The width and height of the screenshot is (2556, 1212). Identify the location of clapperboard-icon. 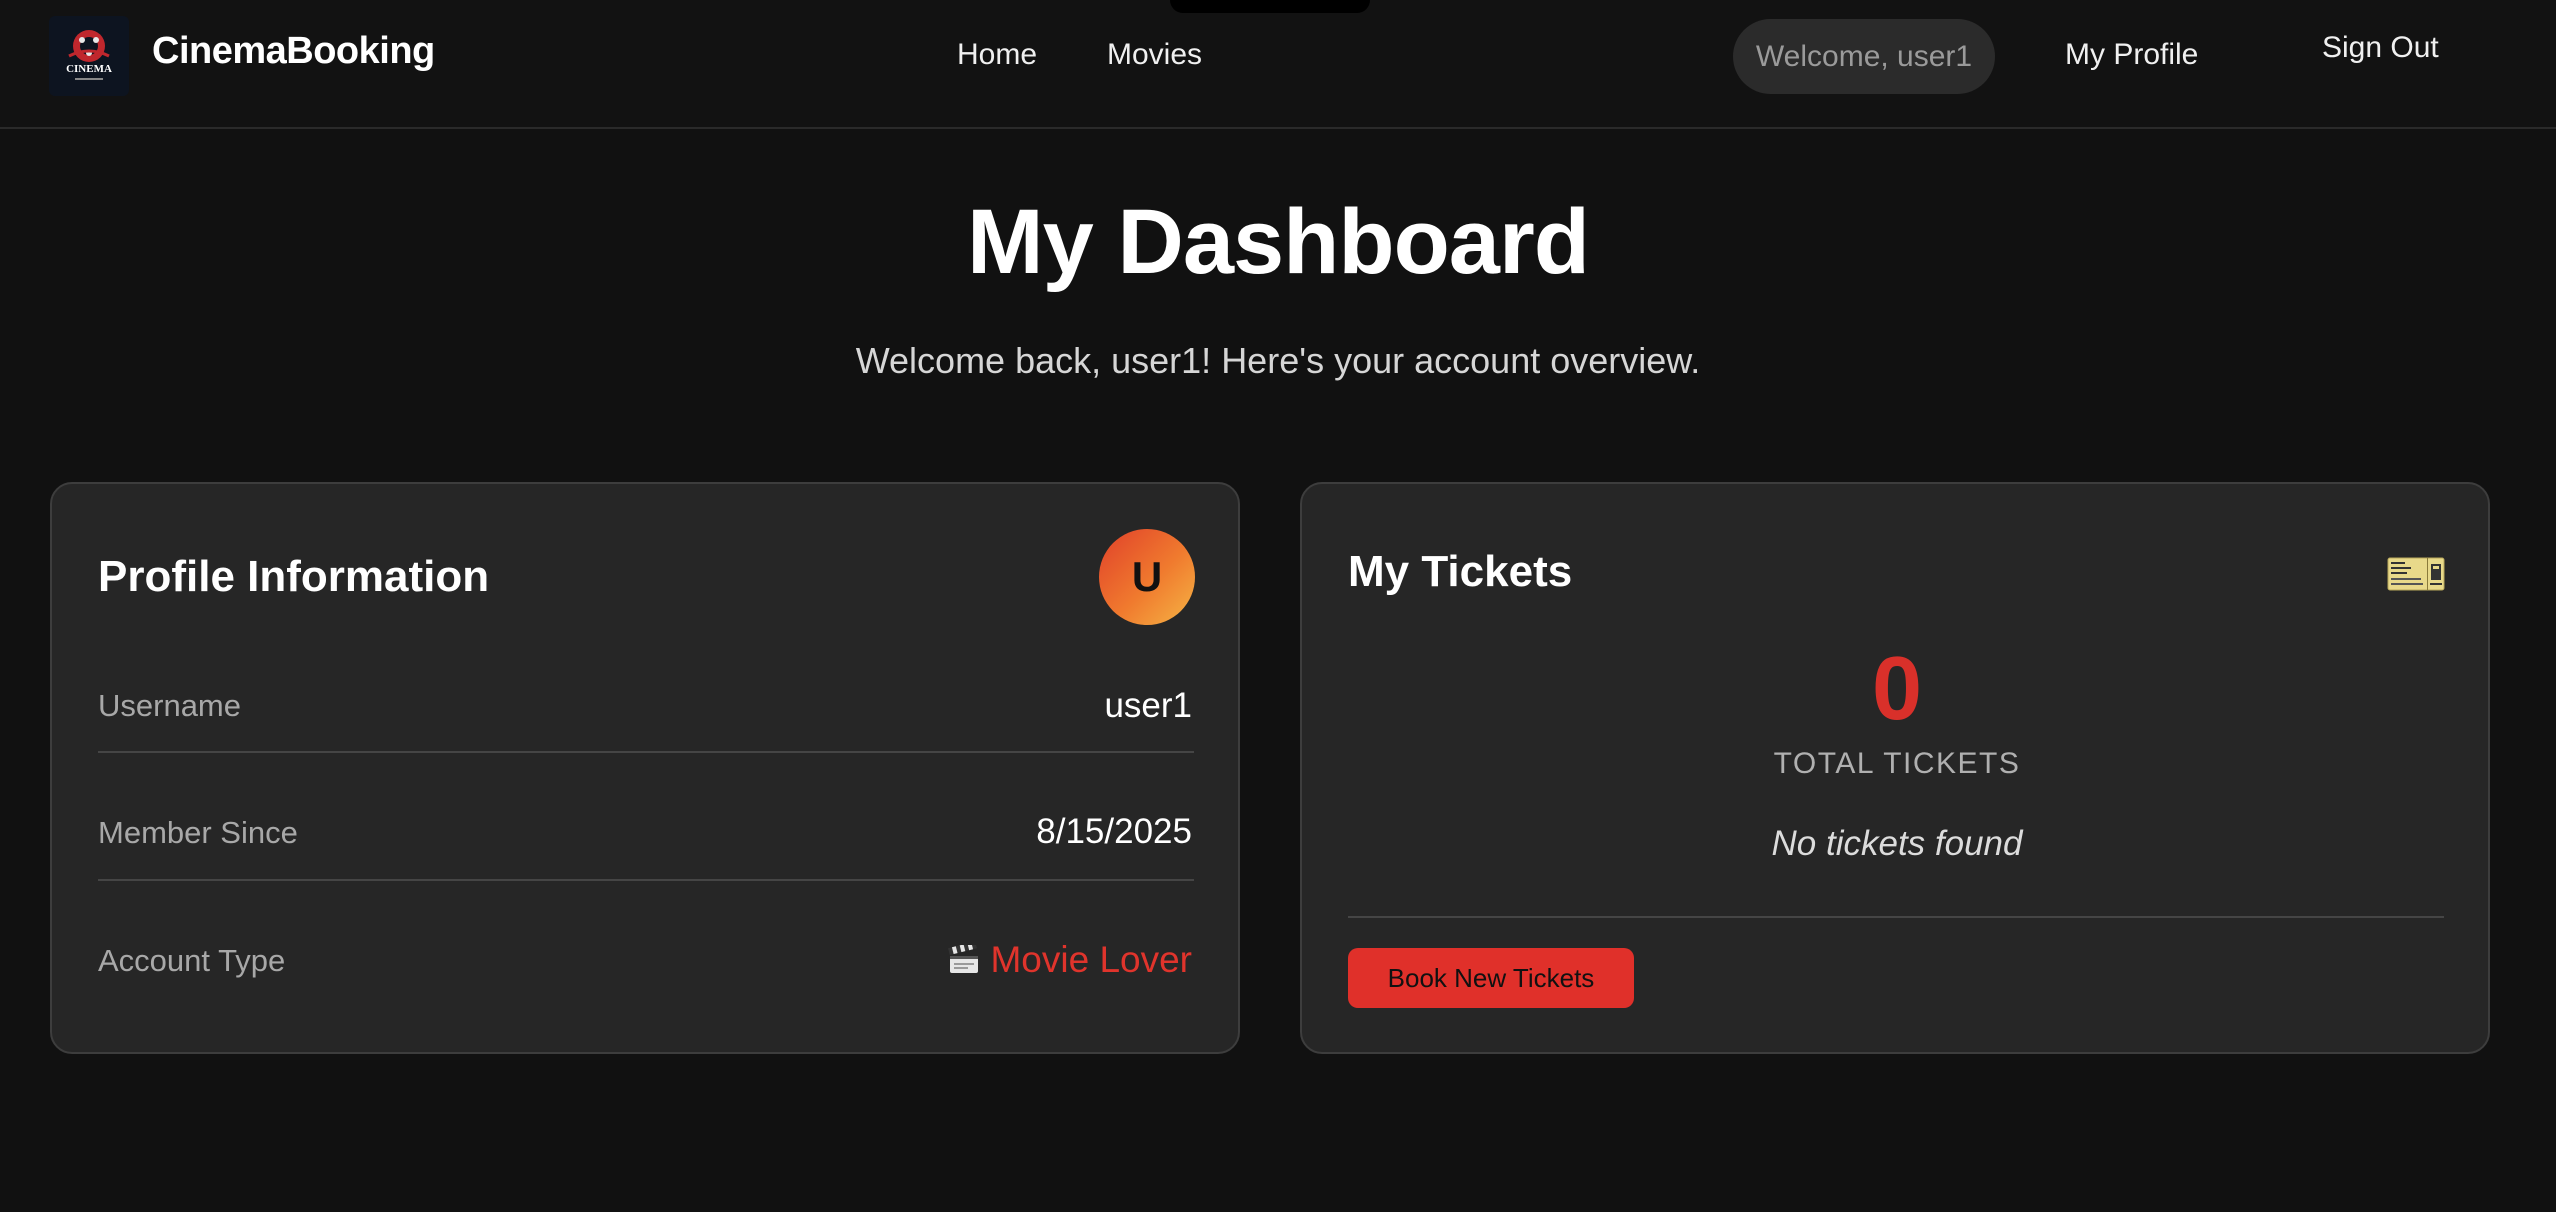
(963, 959).